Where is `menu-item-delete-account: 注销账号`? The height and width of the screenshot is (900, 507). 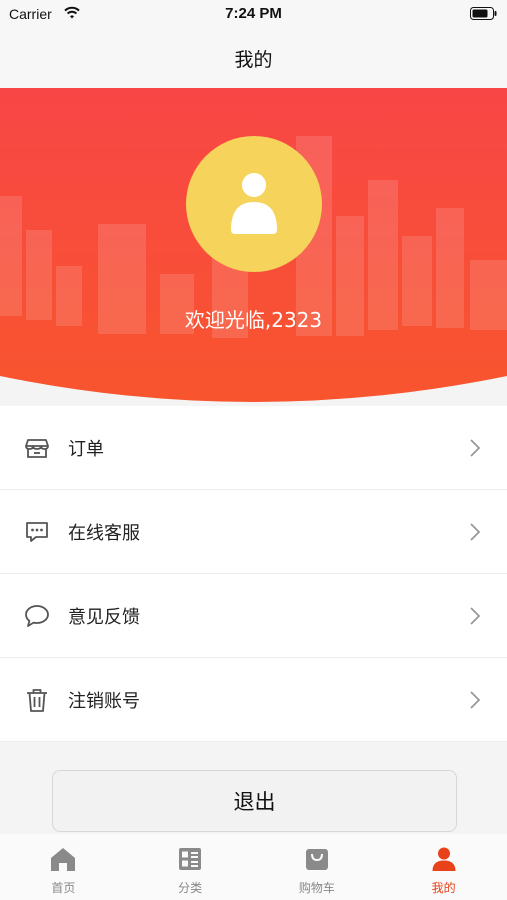 menu-item-delete-account: 注销账号 is located at coordinates (253, 700).